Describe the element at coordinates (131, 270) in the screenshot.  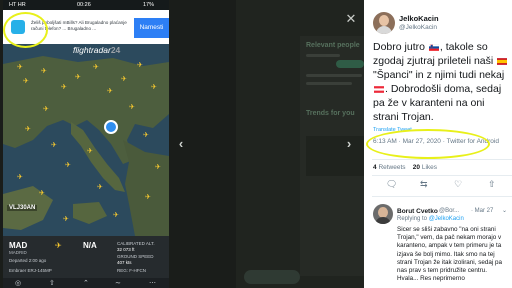
I see `registration: REG: F-HFCN` at that location.